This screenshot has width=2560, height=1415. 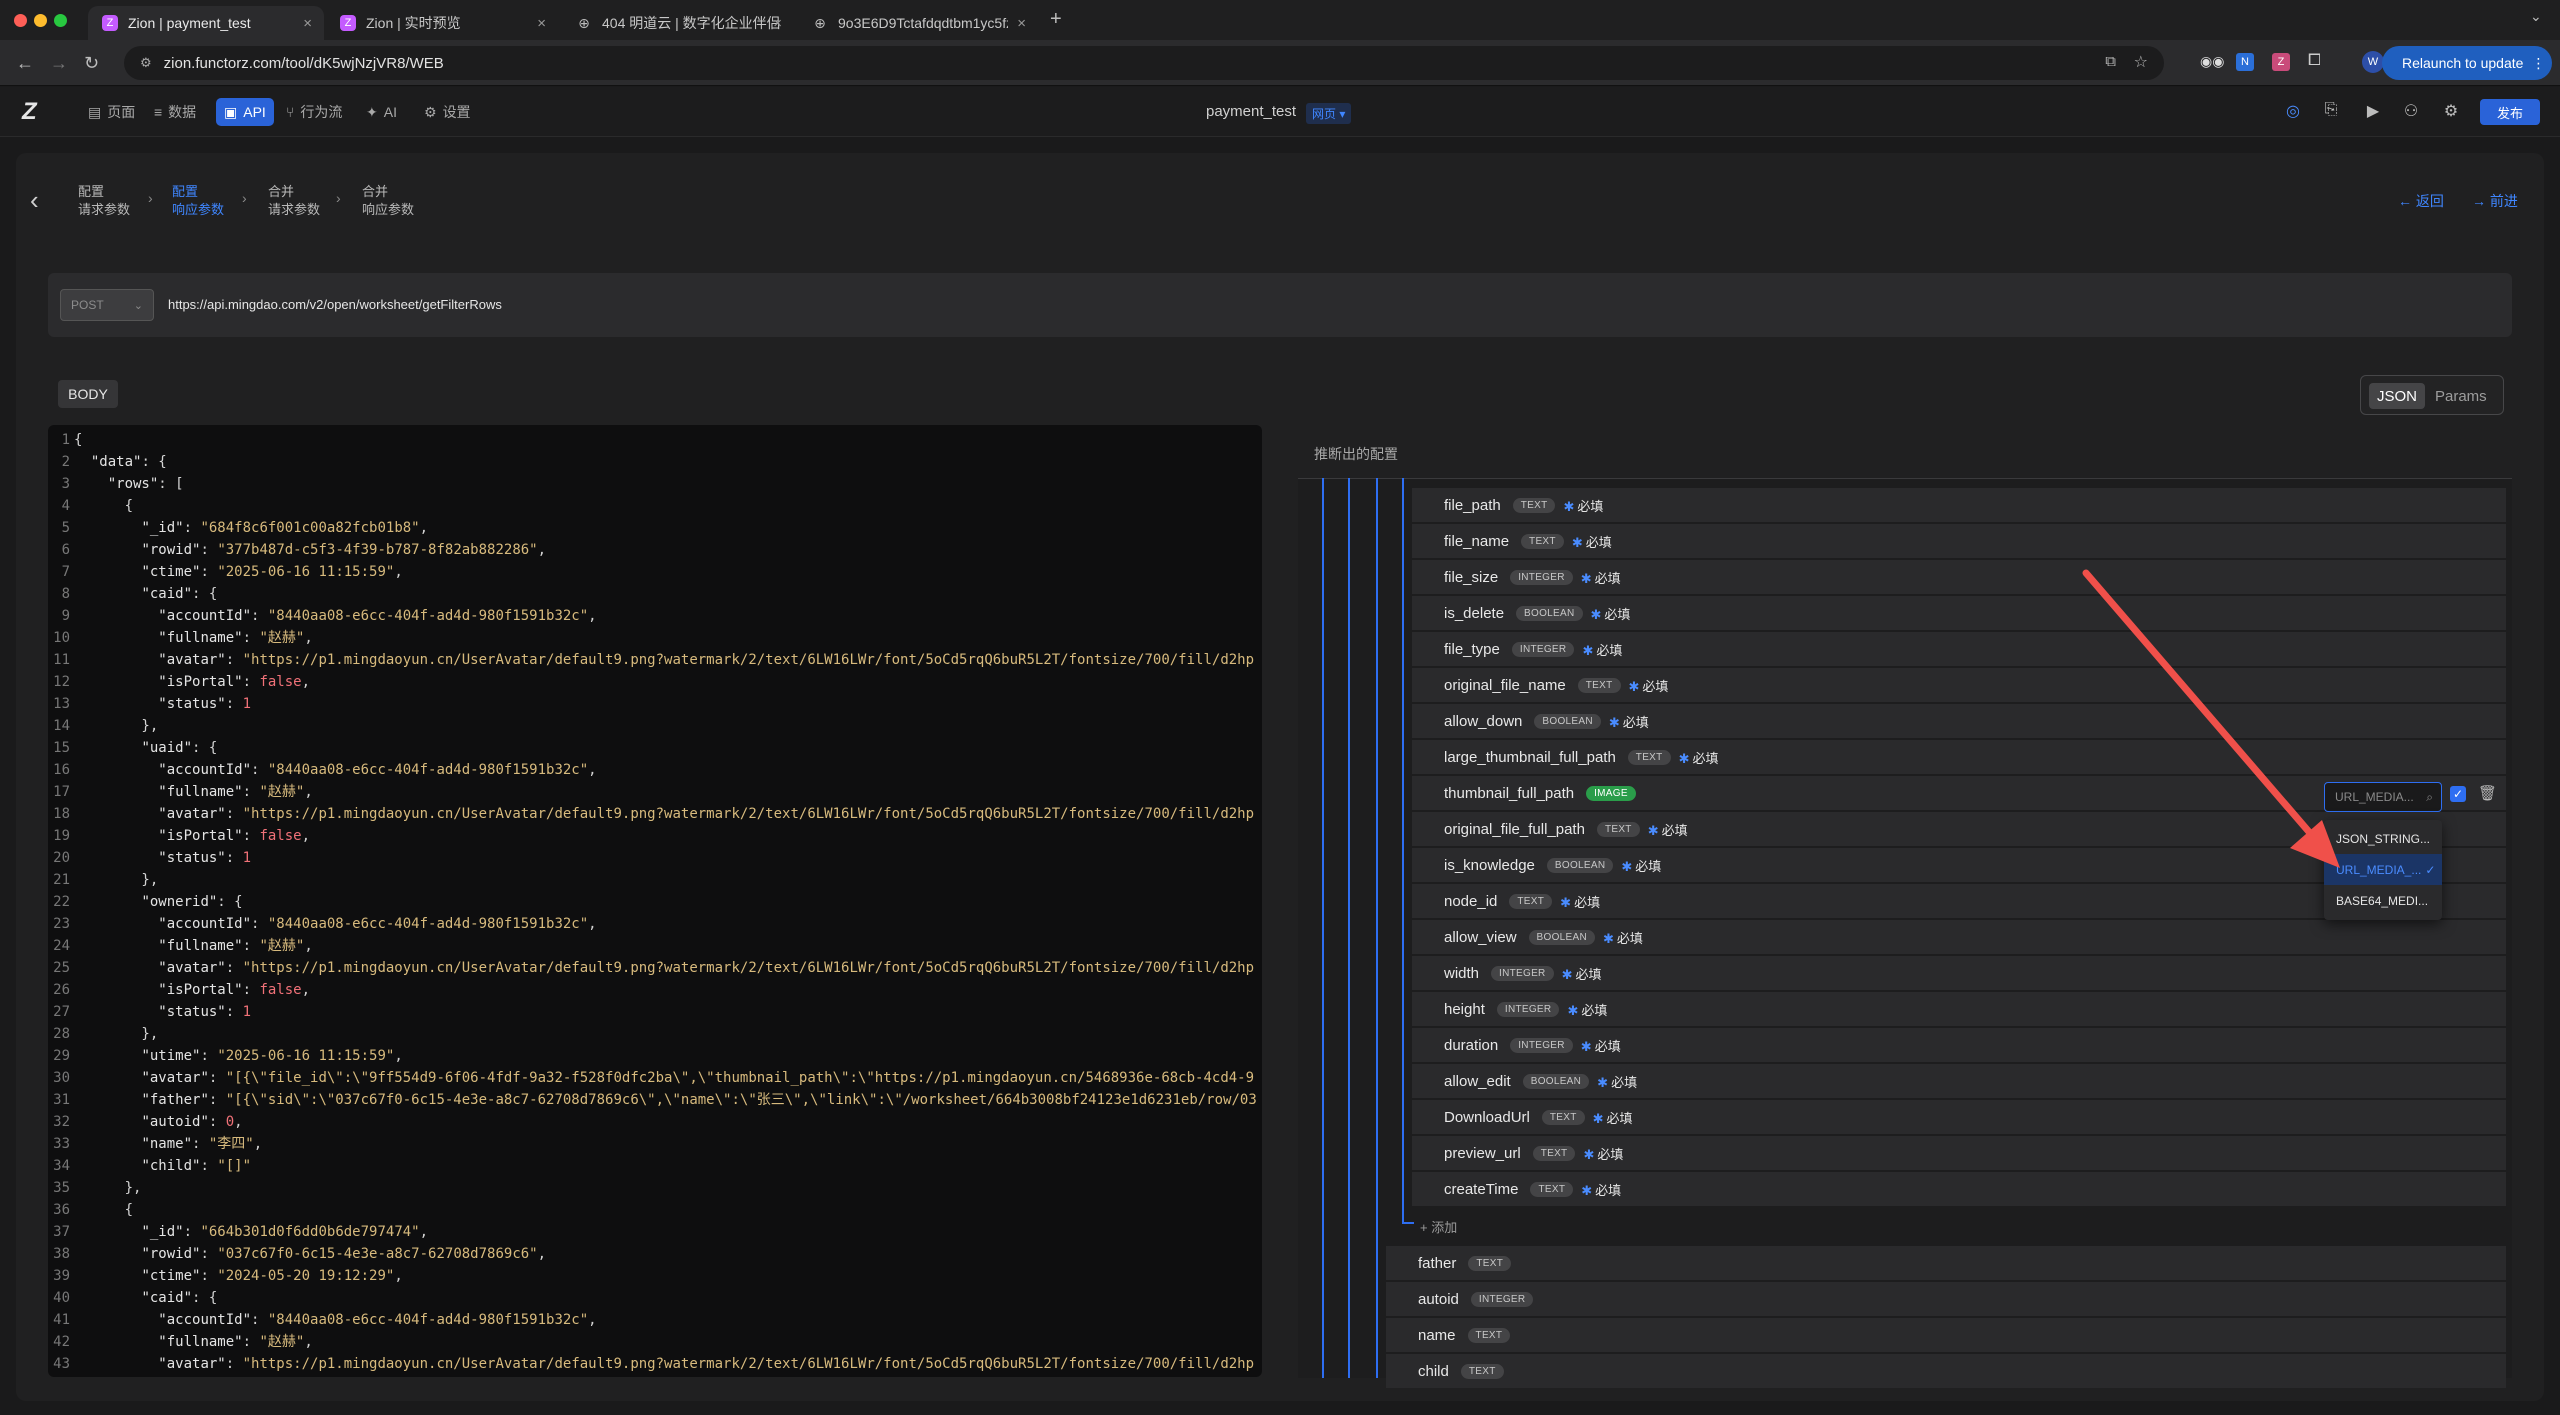 What do you see at coordinates (1959, 1117) in the screenshot?
I see `field-row: DownloadUrl TEXT ✱ 必填` at bounding box center [1959, 1117].